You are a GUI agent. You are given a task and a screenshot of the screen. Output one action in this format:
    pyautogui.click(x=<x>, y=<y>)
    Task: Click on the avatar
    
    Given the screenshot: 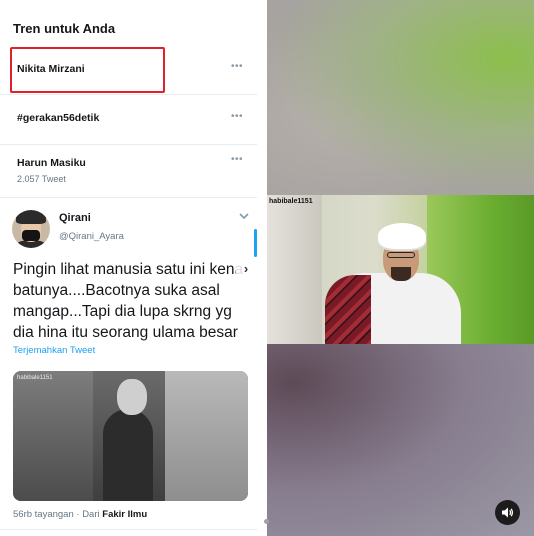 What is the action you would take?
    pyautogui.click(x=31, y=229)
    